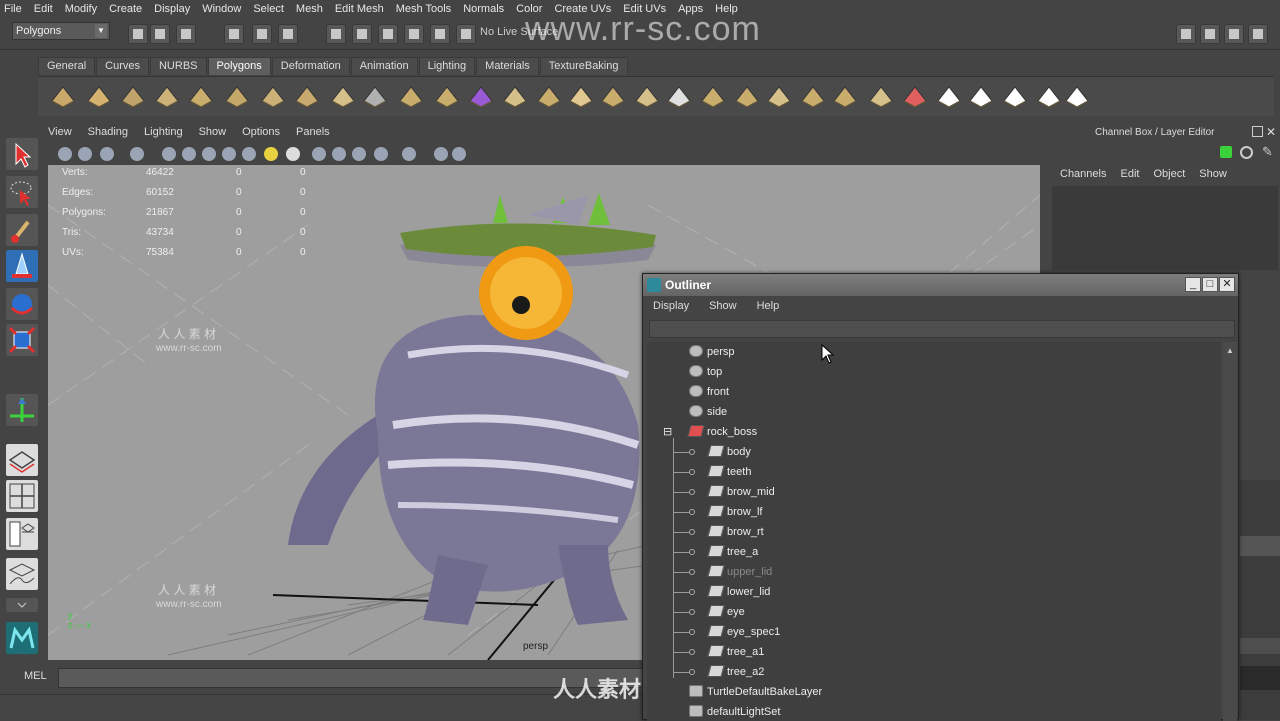  Describe the element at coordinates (22, 340) in the screenshot. I see `scale-tool-icon` at that location.